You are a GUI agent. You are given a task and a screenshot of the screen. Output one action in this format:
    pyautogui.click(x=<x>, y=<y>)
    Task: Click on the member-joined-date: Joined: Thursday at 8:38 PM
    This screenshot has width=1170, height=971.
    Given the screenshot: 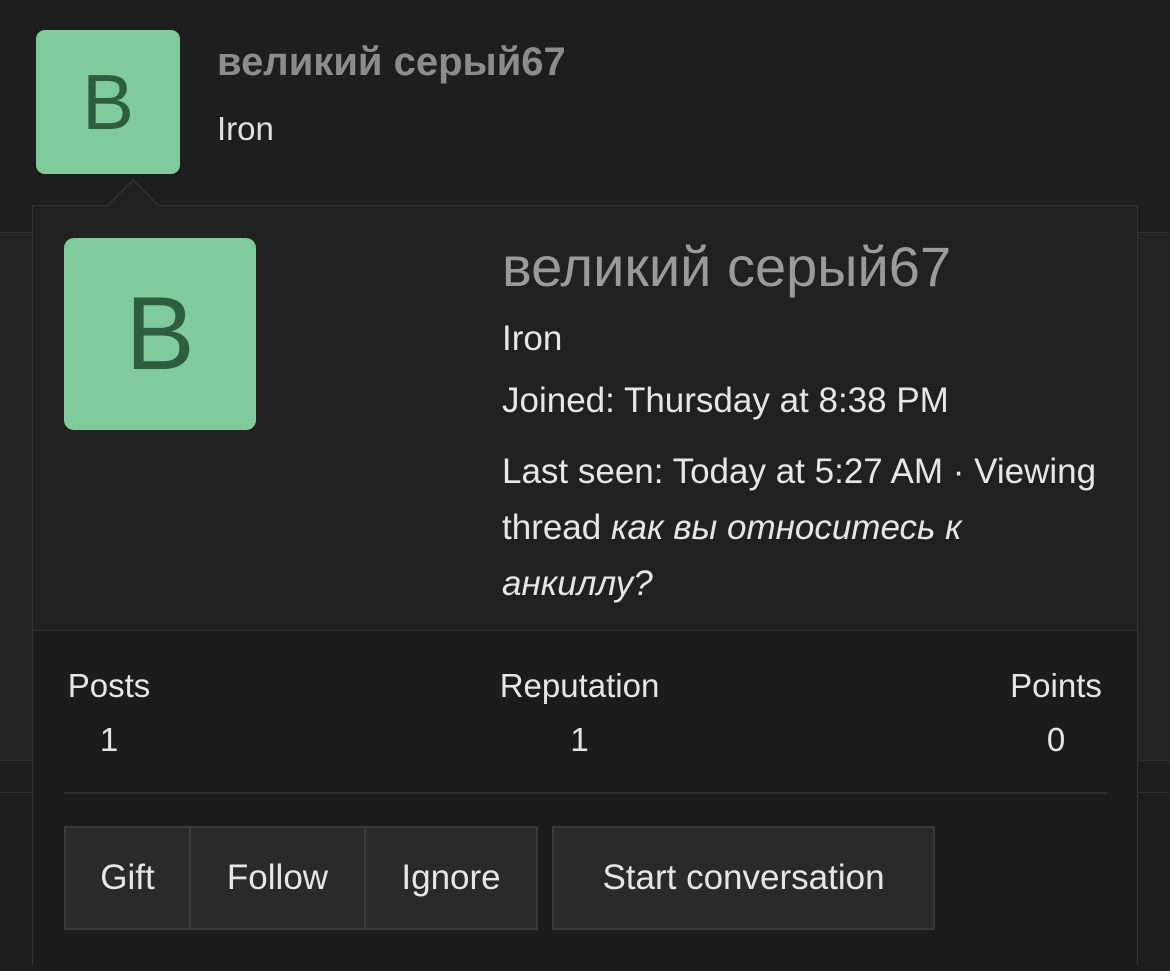 What is the action you would take?
    pyautogui.click(x=725, y=400)
    